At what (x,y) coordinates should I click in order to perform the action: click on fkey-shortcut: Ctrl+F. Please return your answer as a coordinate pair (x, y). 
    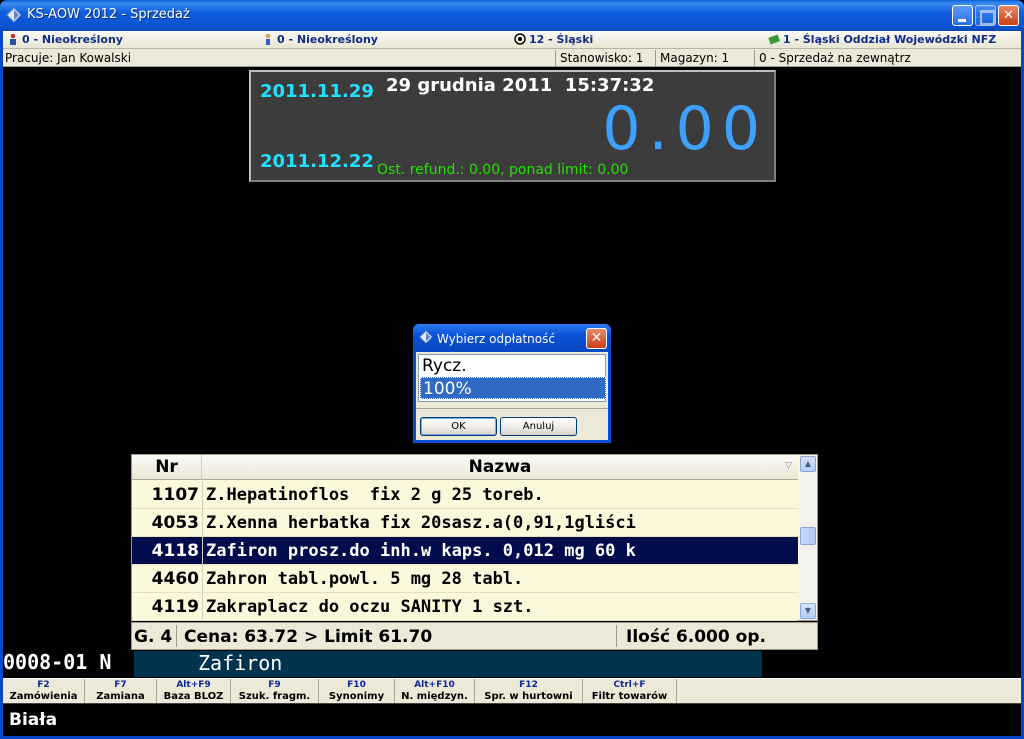
    Looking at the image, I should click on (629, 685).